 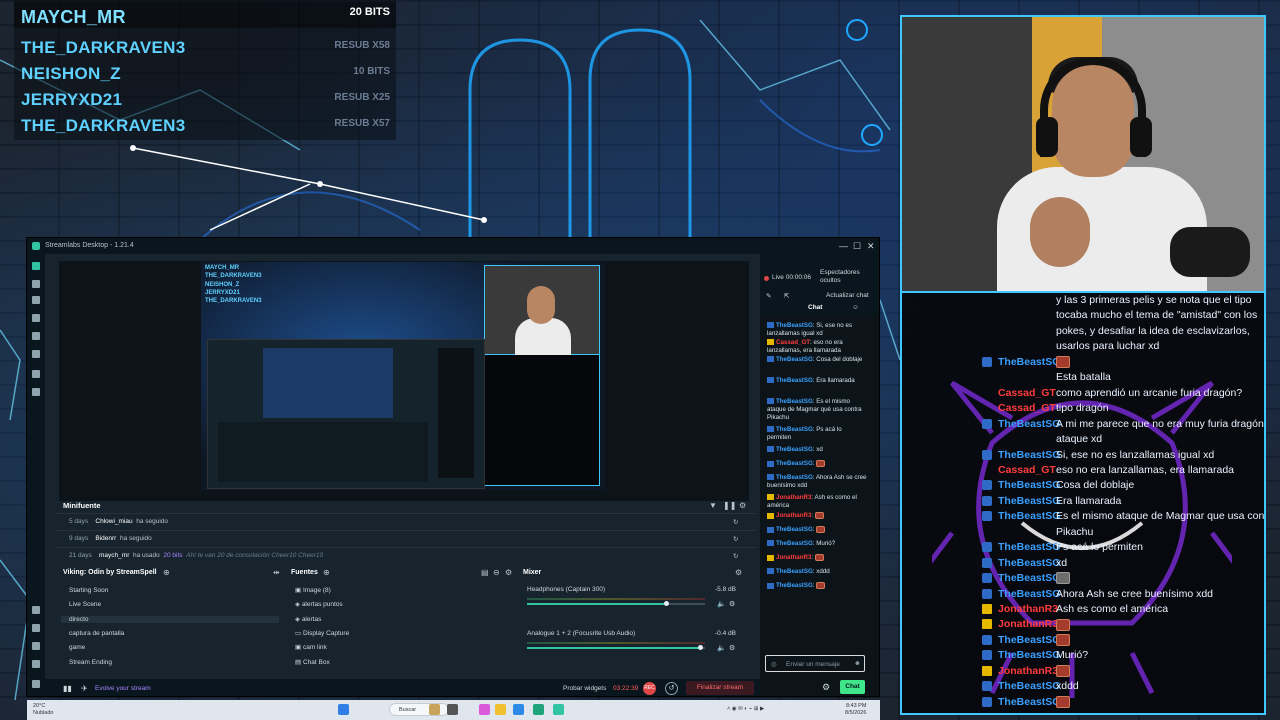 I want to click on scene-item: Stream Ending, so click(x=170, y=662).